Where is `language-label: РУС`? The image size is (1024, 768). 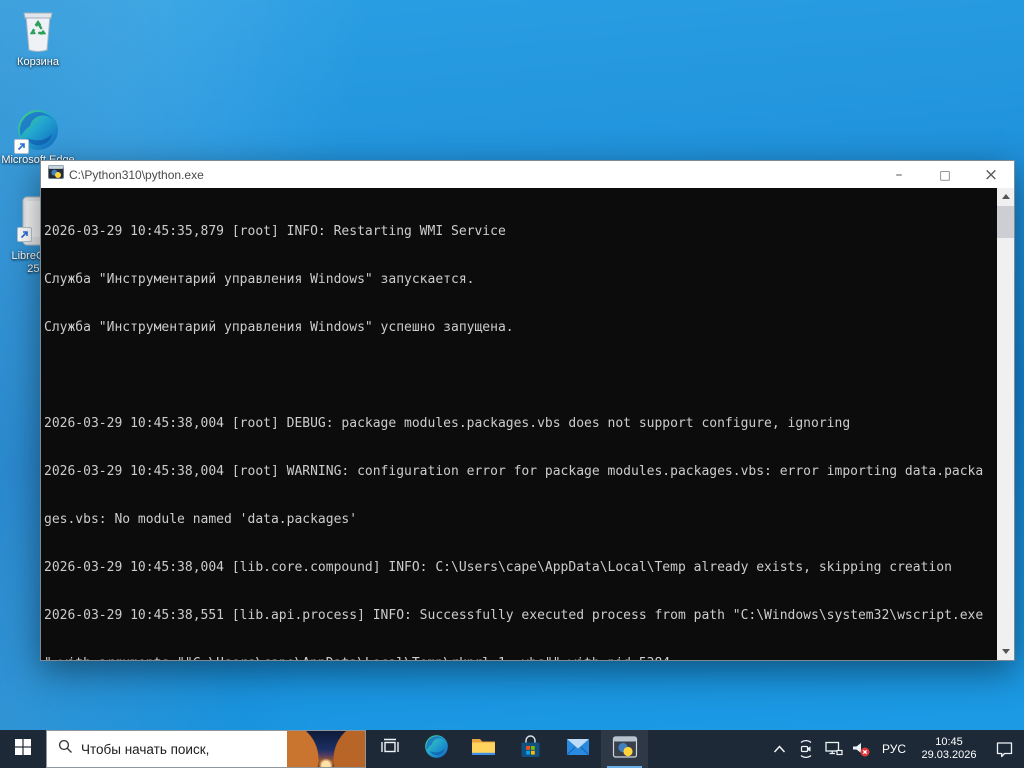 language-label: РУС is located at coordinates (894, 749).